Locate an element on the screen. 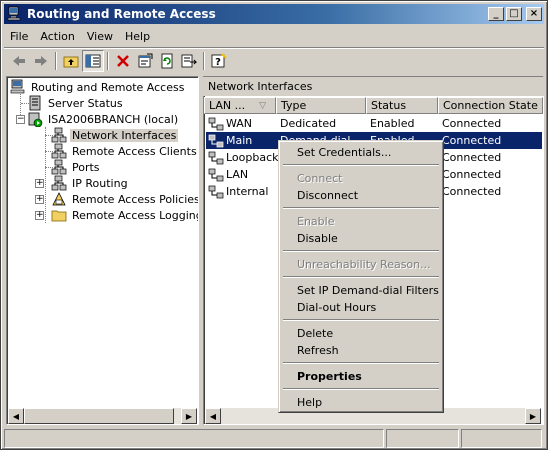 This screenshot has width=548, height=450. column-label: Status is located at coordinates (389, 105).